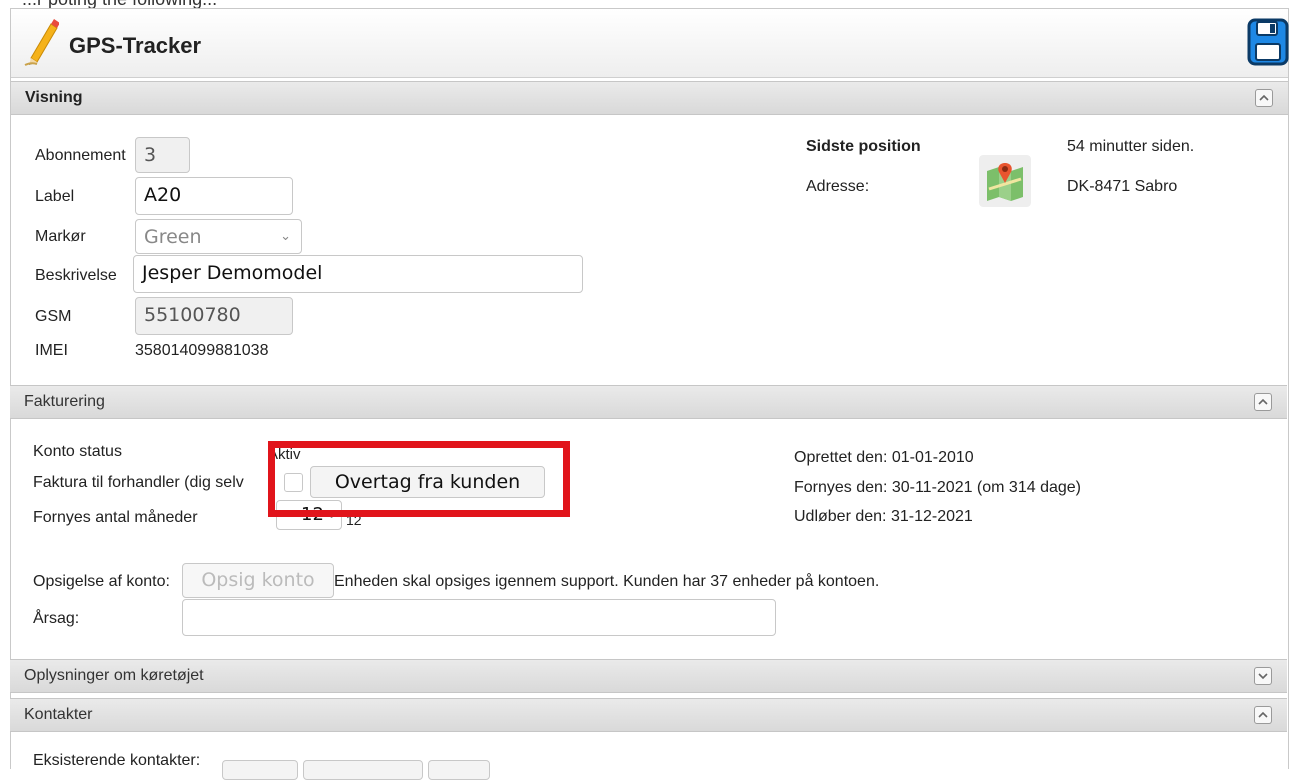  Describe the element at coordinates (138, 482) in the screenshot. I see `faktura-label: Faktura til forhandler (dig selv` at that location.